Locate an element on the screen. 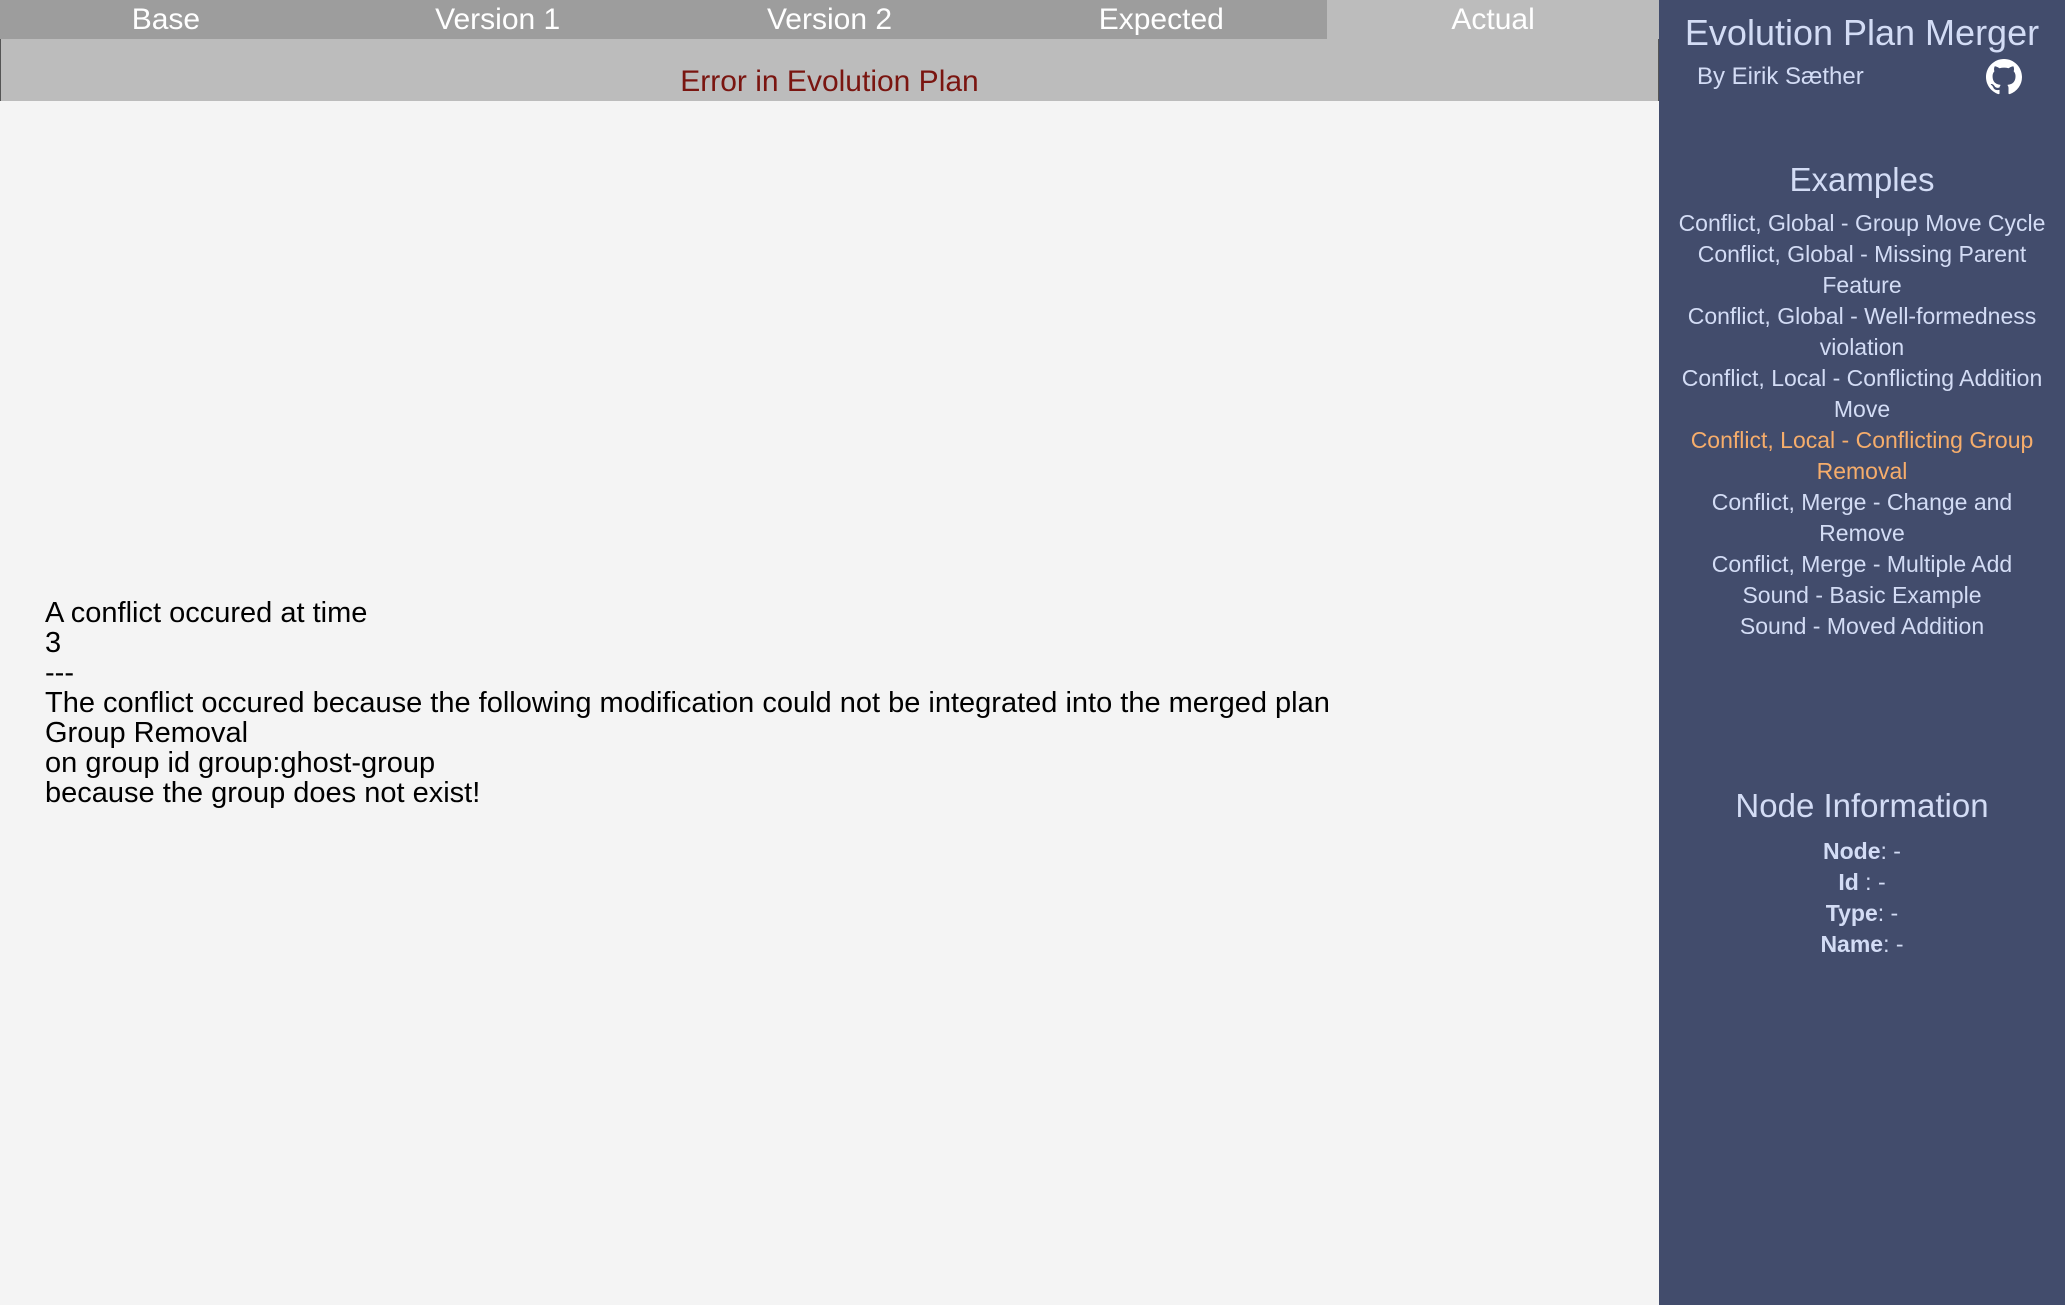 This screenshot has height=1305, width=2065. node-info-type: Type: - is located at coordinates (1862, 913).